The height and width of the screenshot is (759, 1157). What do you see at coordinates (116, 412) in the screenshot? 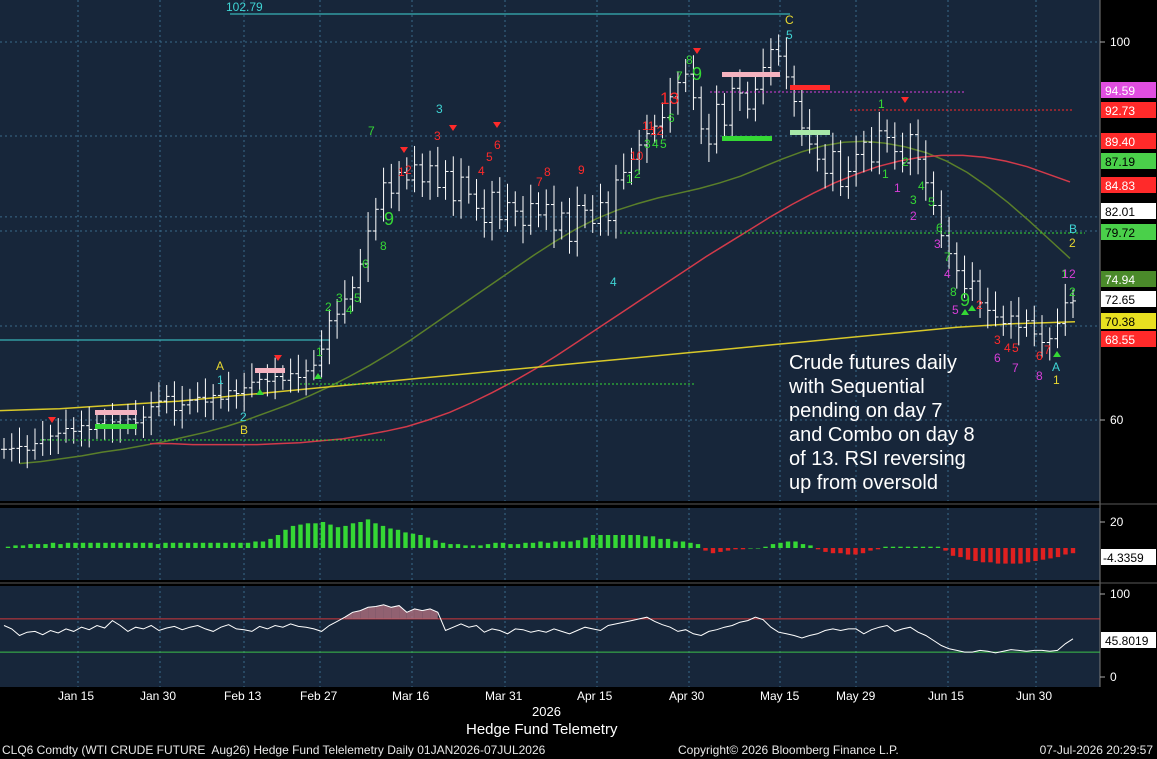
I see `sequential-level-bar` at bounding box center [116, 412].